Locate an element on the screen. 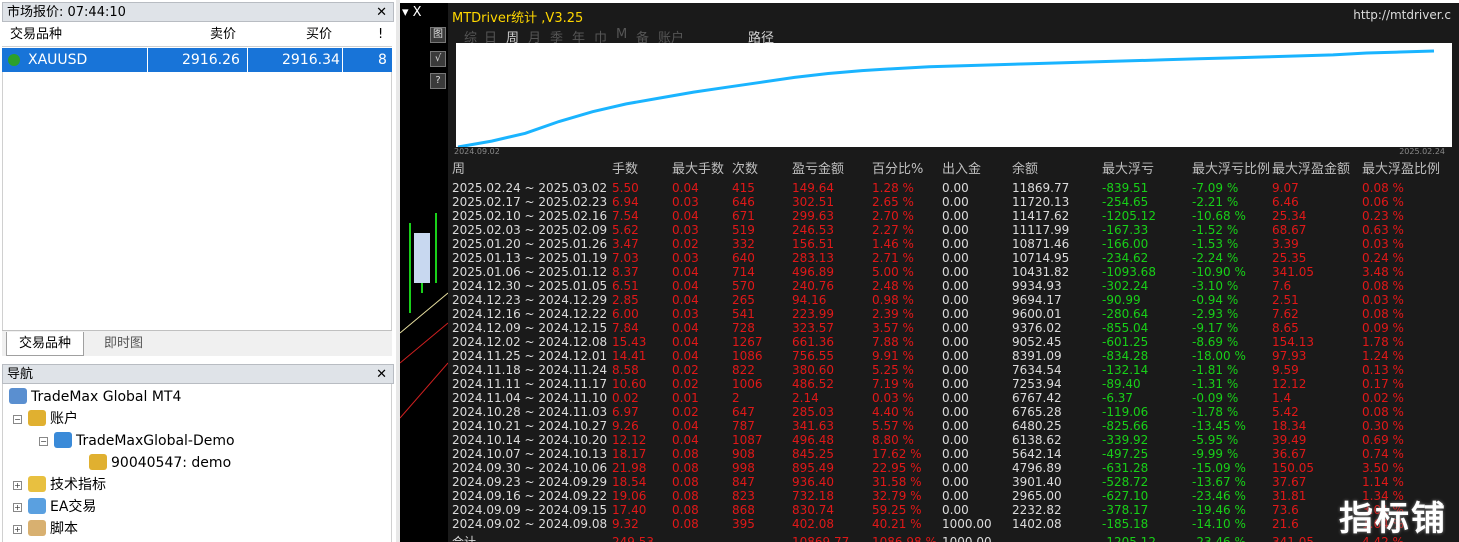 The width and height of the screenshot is (1459, 542). cell-balance: 11417.62 is located at coordinates (1041, 216).